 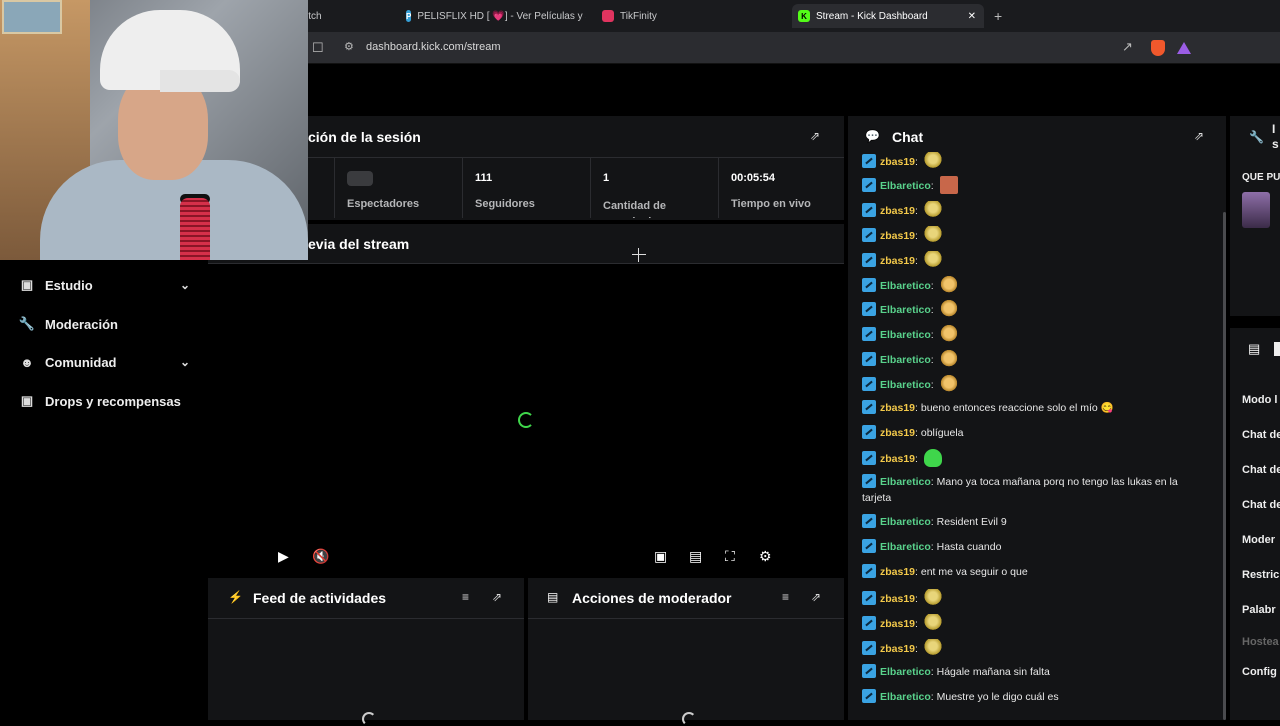 What do you see at coordinates (730, 556) in the screenshot?
I see `fullscreen-icon: ⛶` at bounding box center [730, 556].